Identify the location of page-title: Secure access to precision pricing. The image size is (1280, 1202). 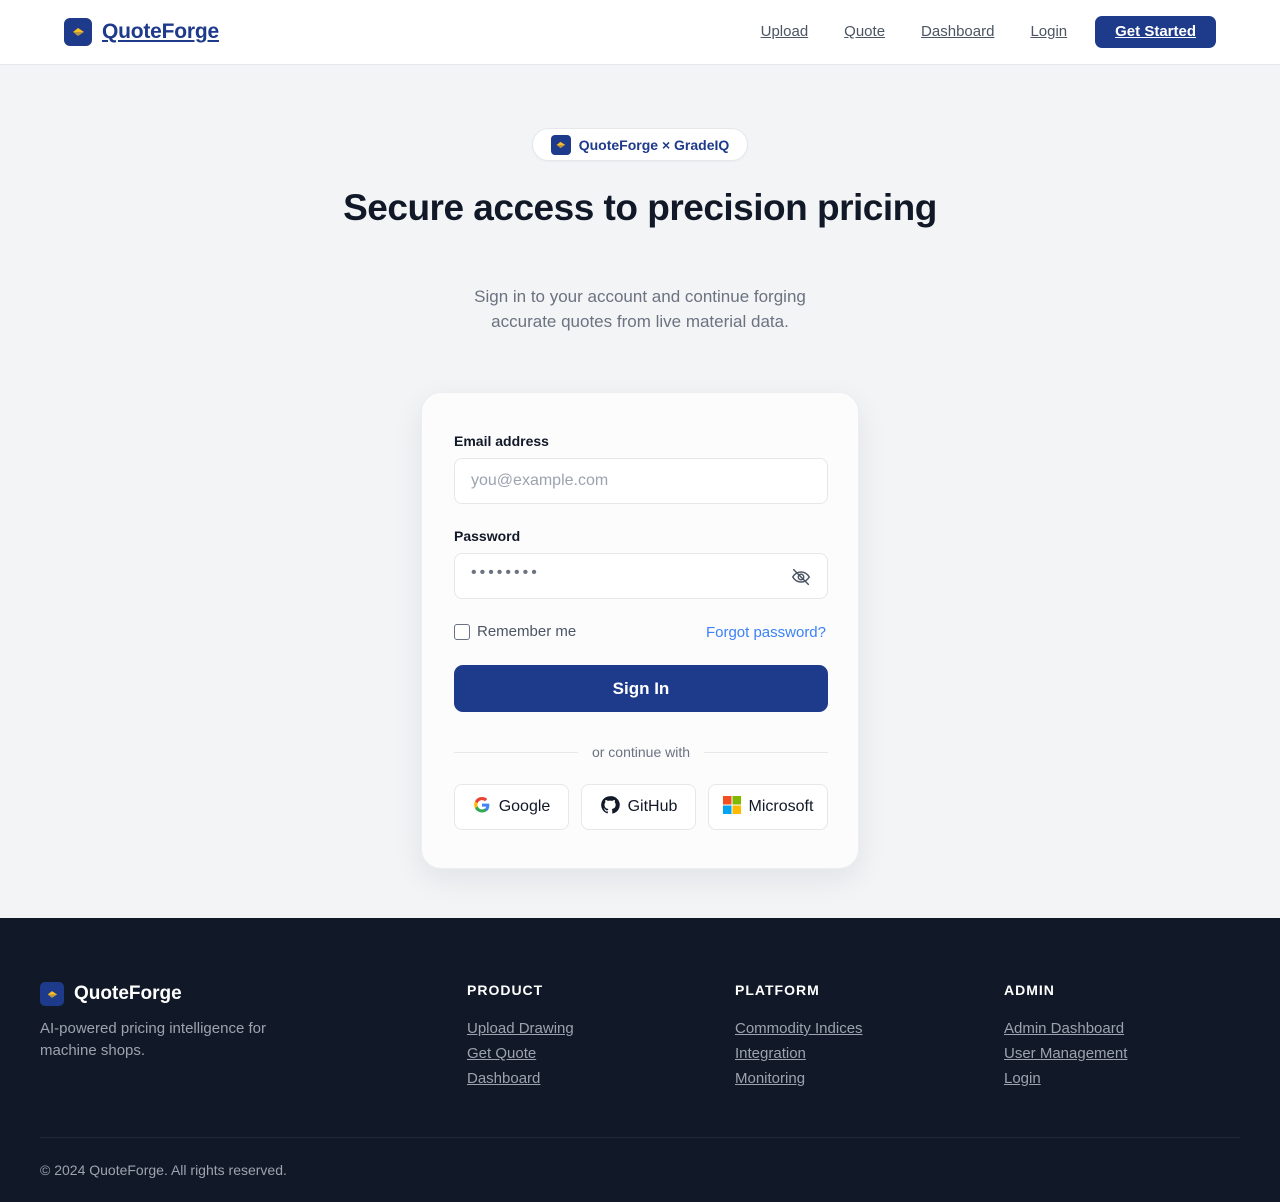
(640, 207).